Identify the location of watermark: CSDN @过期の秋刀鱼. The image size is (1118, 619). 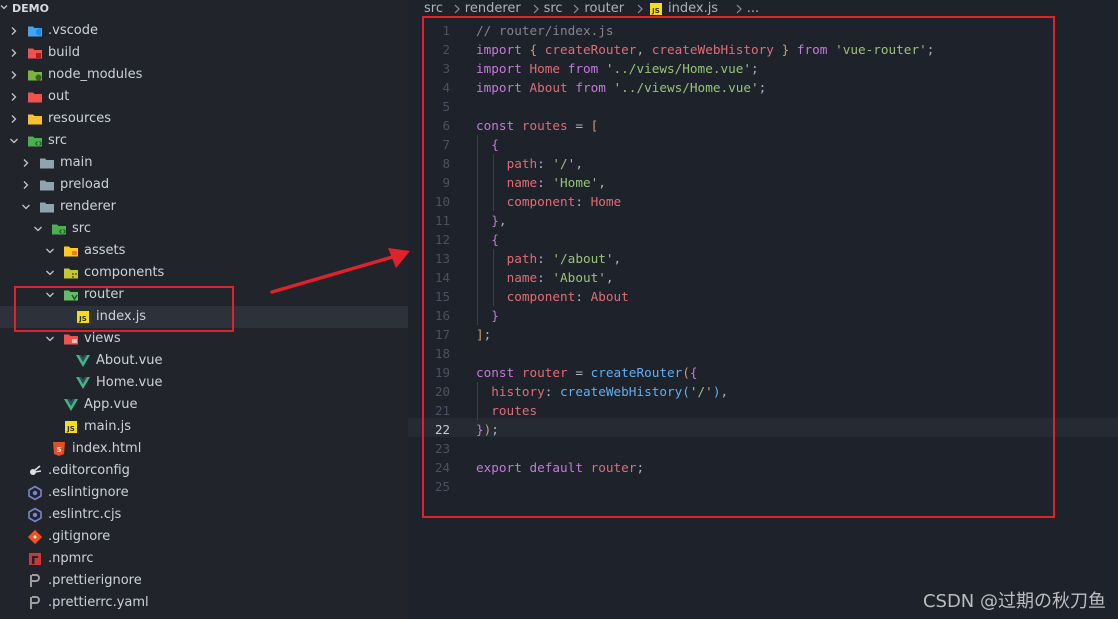
(1014, 601).